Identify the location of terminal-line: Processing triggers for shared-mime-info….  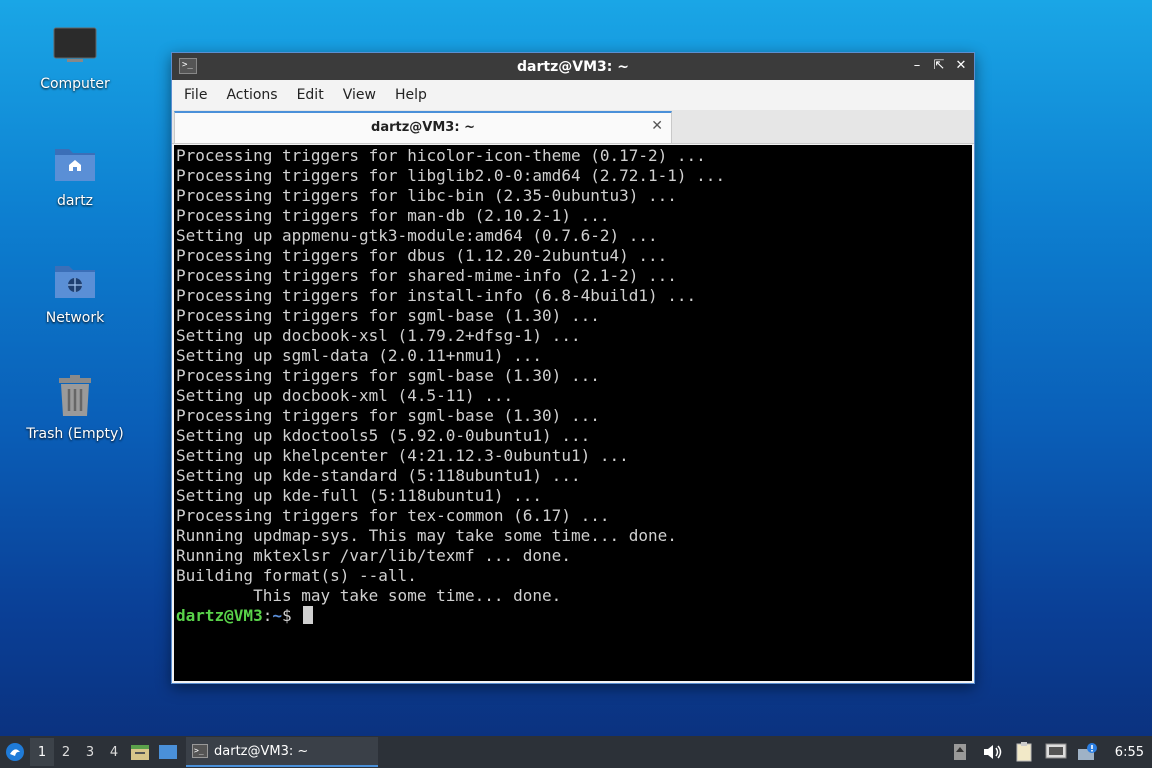
(426, 275).